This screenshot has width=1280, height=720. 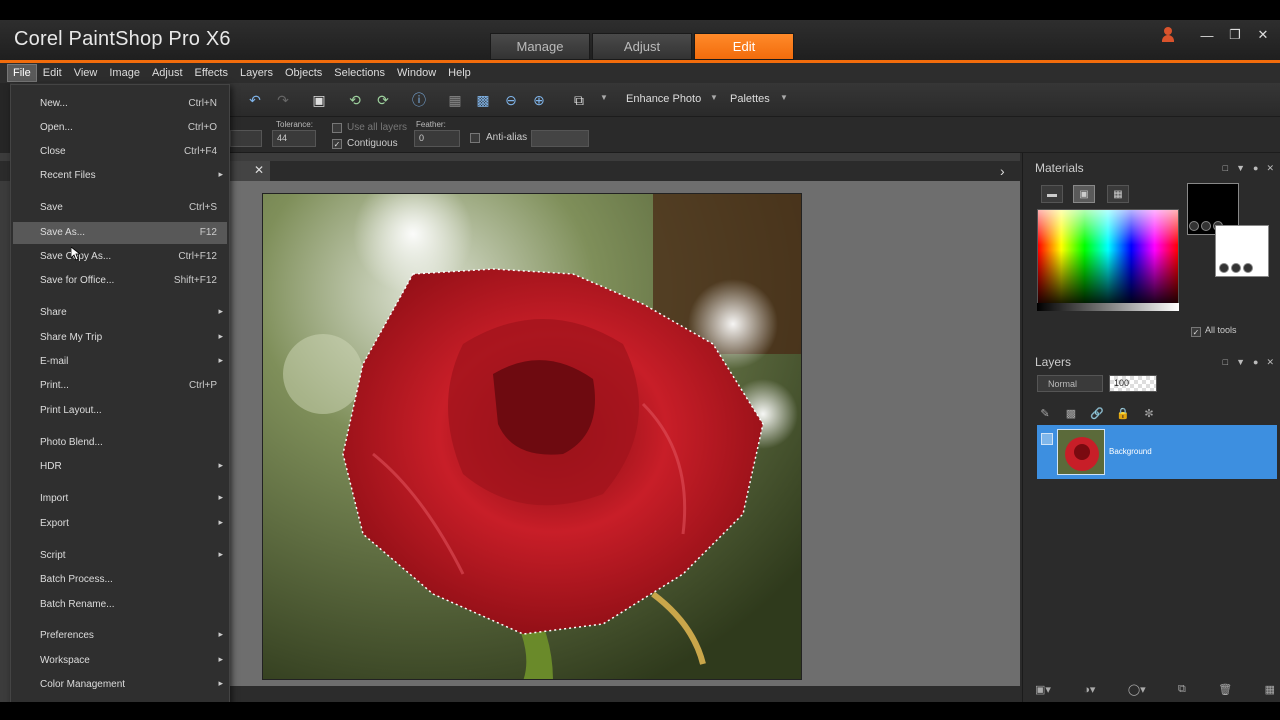 What do you see at coordinates (319, 100) in the screenshot?
I see `crop-icon: ▣` at bounding box center [319, 100].